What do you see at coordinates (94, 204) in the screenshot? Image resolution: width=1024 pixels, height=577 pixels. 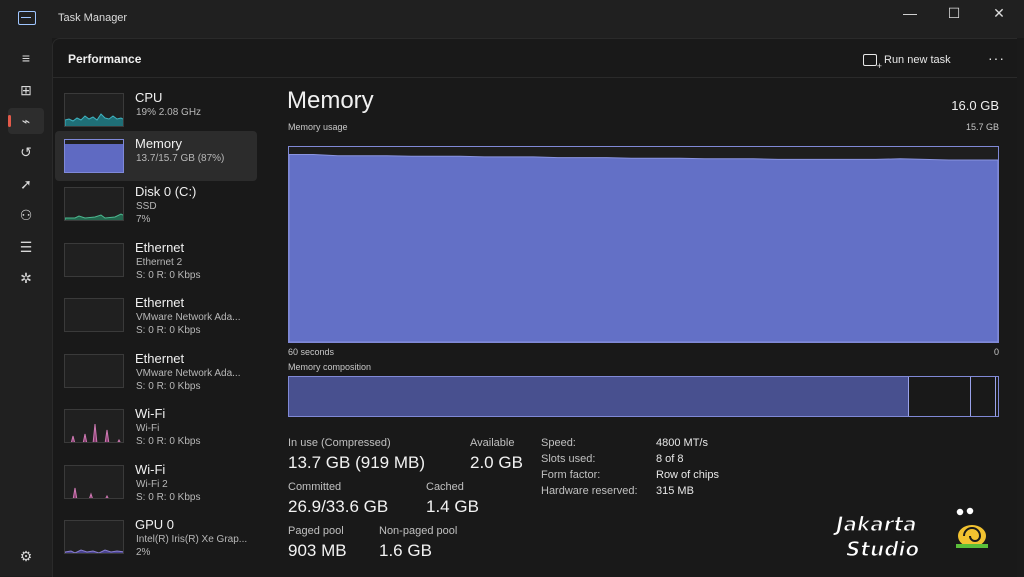 I see `disk-thumbnail-graph` at bounding box center [94, 204].